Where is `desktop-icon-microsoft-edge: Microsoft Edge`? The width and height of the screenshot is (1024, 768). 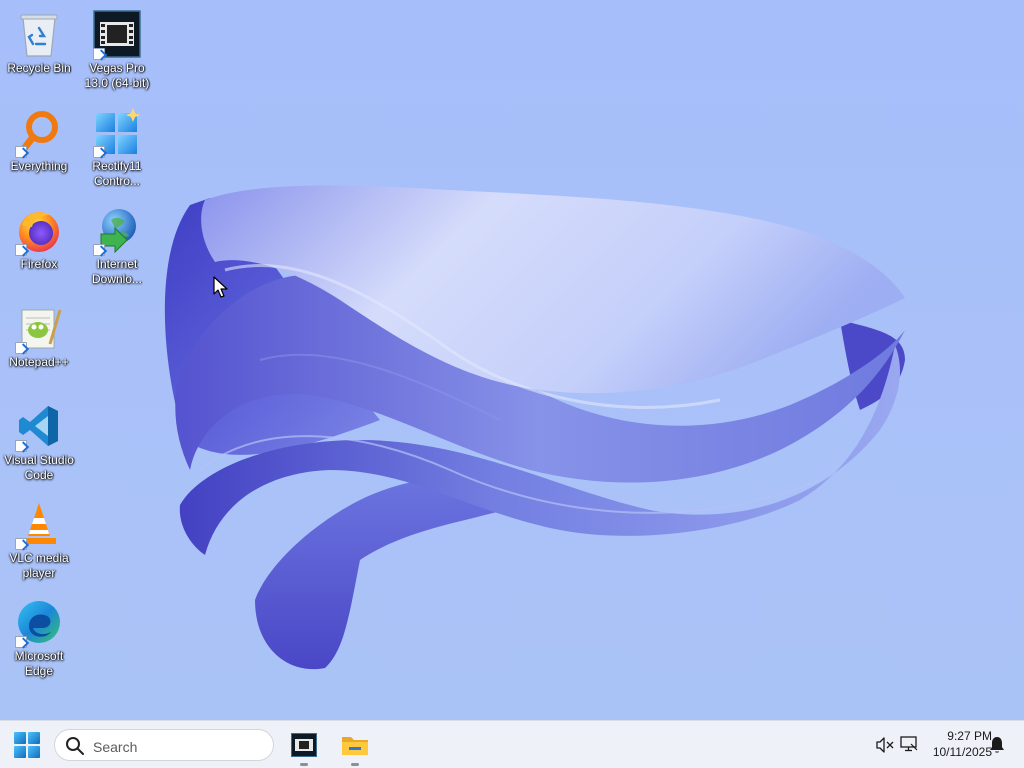 desktop-icon-microsoft-edge: Microsoft Edge is located at coordinates (39, 637).